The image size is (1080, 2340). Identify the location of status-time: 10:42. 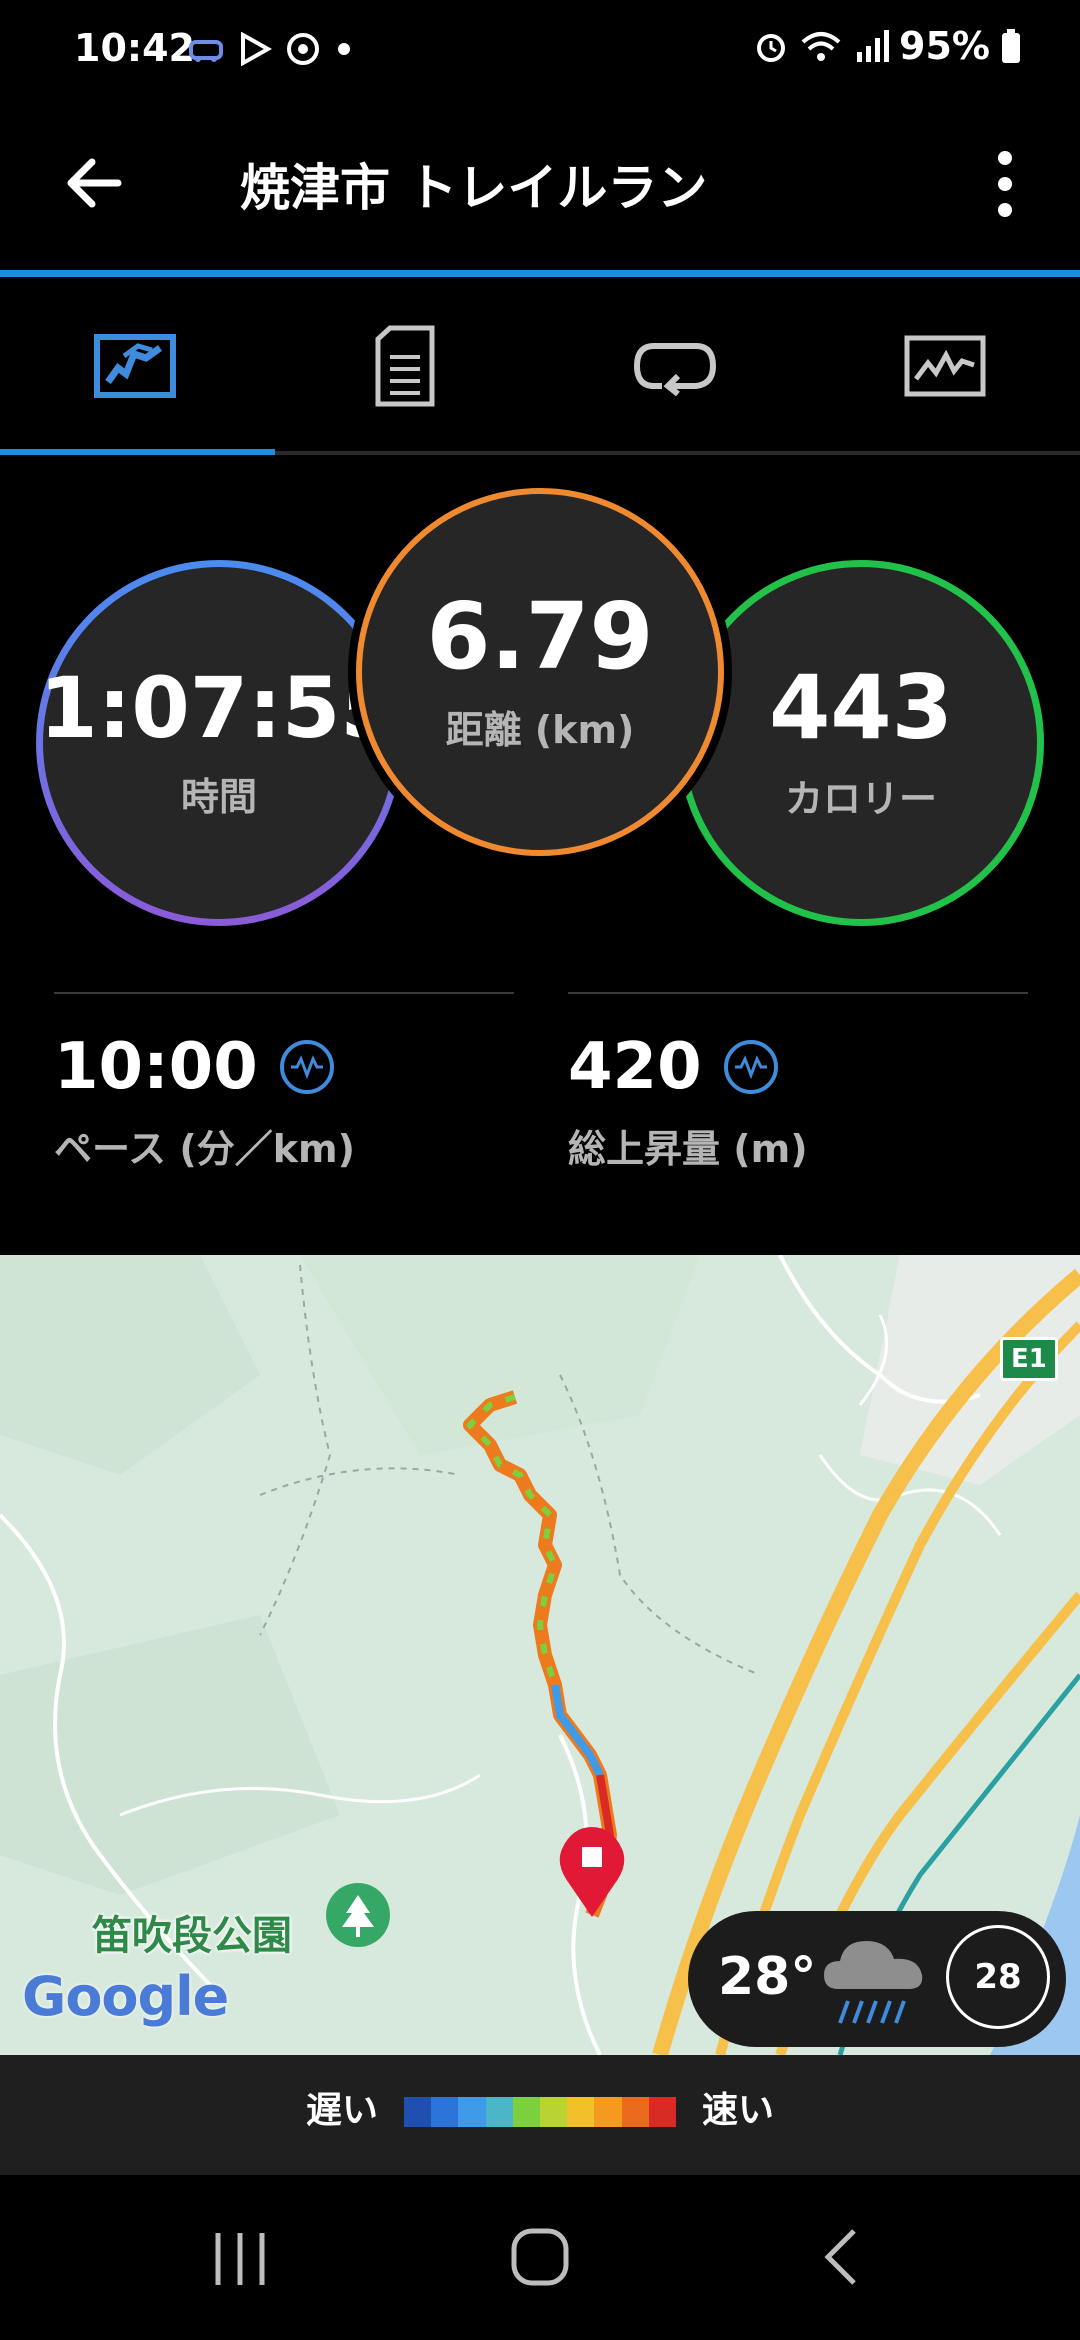
(134, 48).